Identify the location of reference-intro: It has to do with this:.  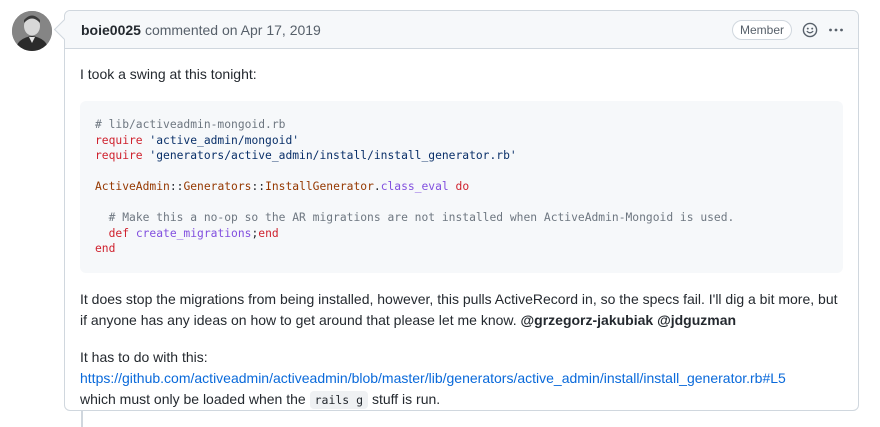
(144, 357).